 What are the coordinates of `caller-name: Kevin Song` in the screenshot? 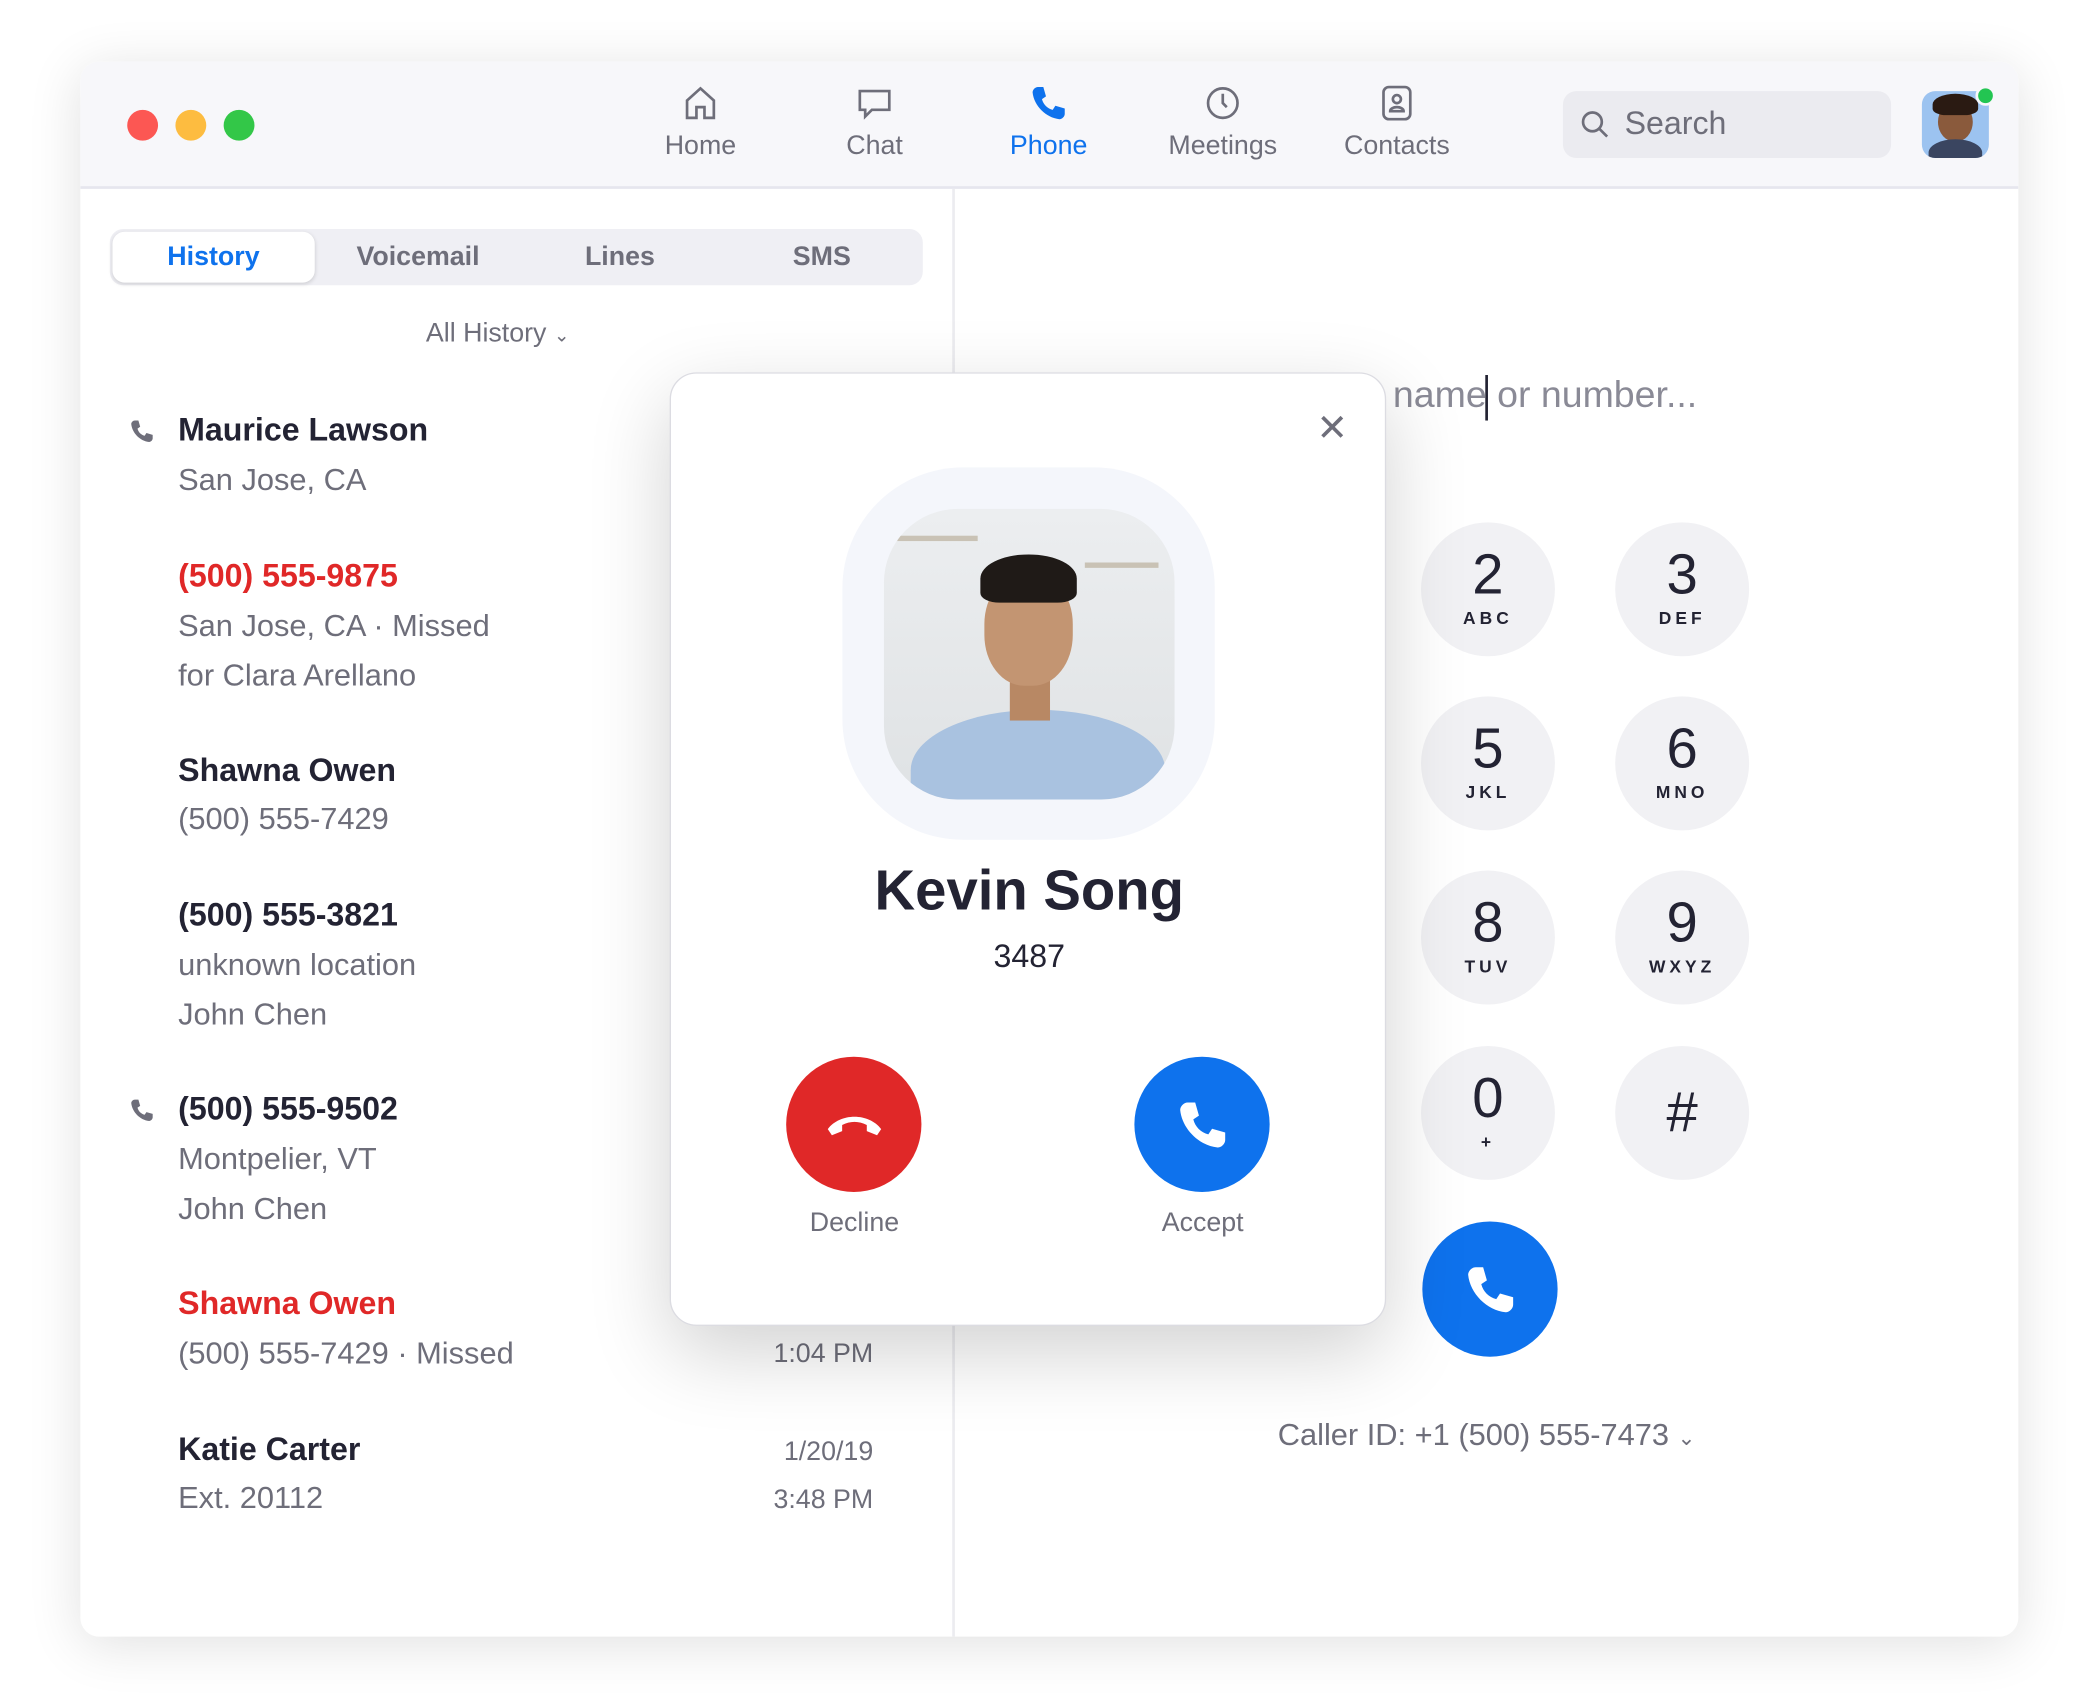 It's located at (1029, 890).